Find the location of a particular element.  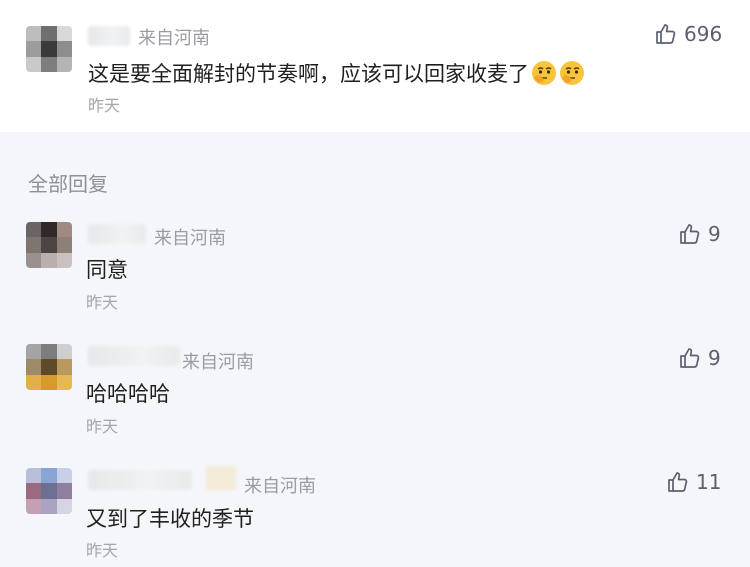

all-replies-heading: 全部回复 is located at coordinates (68, 184).